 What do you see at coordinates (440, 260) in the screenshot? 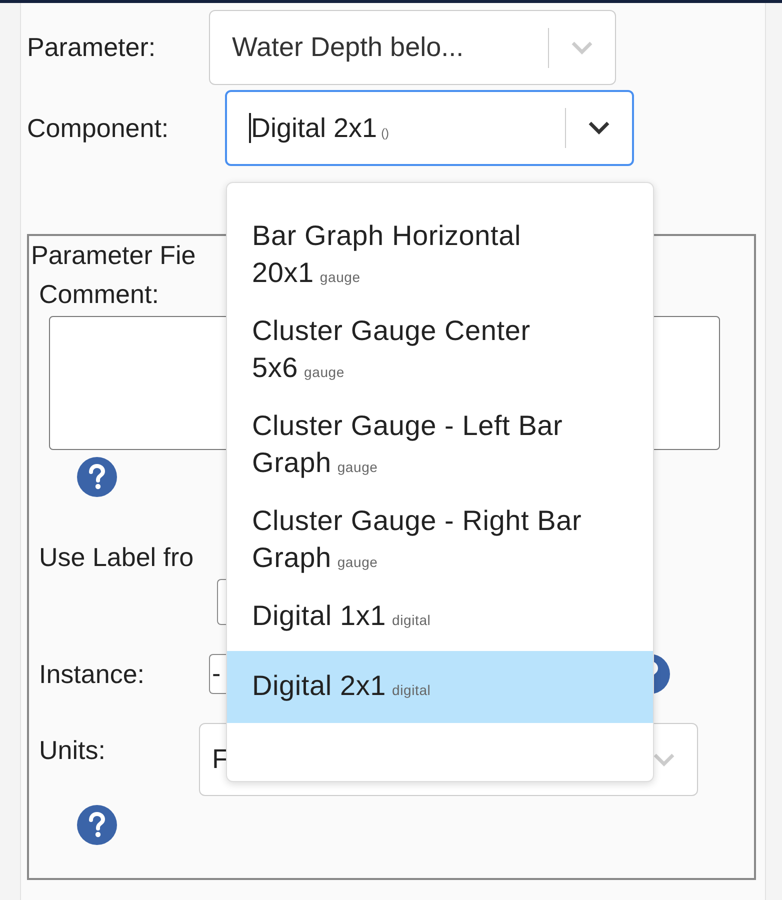
I see `menu-item: Bar Graph Horizontal 20x1 gauge` at bounding box center [440, 260].